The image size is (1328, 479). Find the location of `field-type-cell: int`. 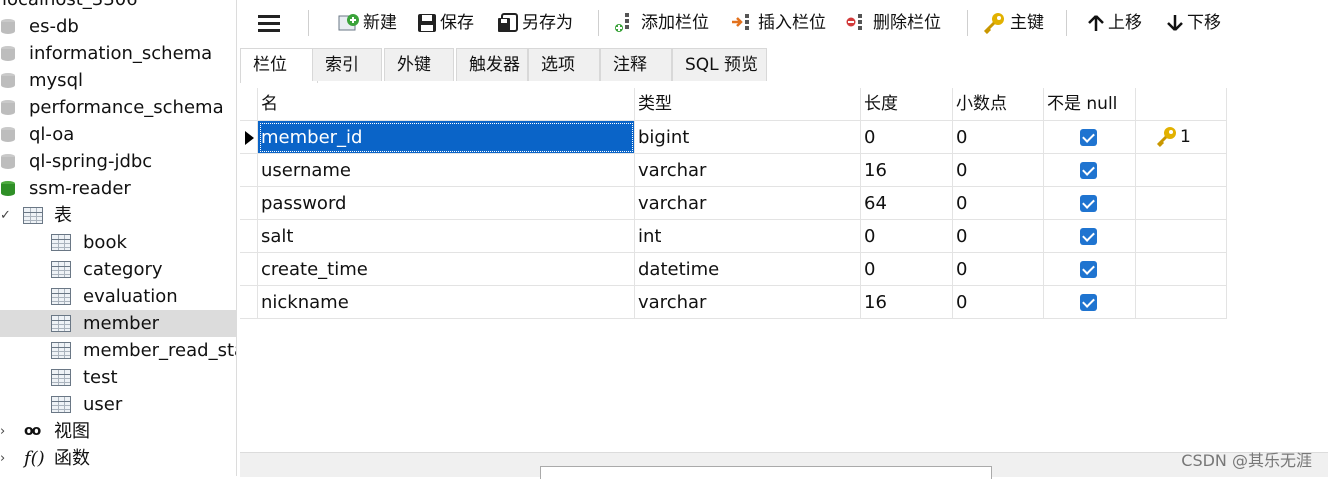

field-type-cell: int is located at coordinates (748, 236).